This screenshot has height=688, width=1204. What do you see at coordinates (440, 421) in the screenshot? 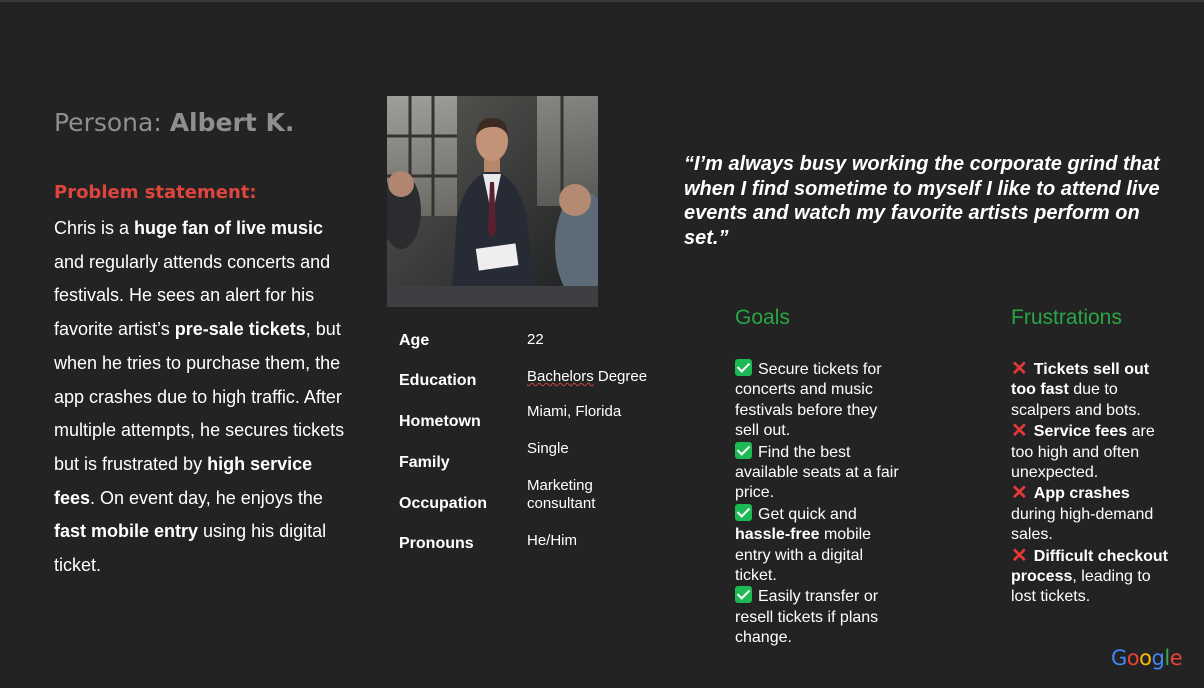
I see `hometown-label: Hometown` at bounding box center [440, 421].